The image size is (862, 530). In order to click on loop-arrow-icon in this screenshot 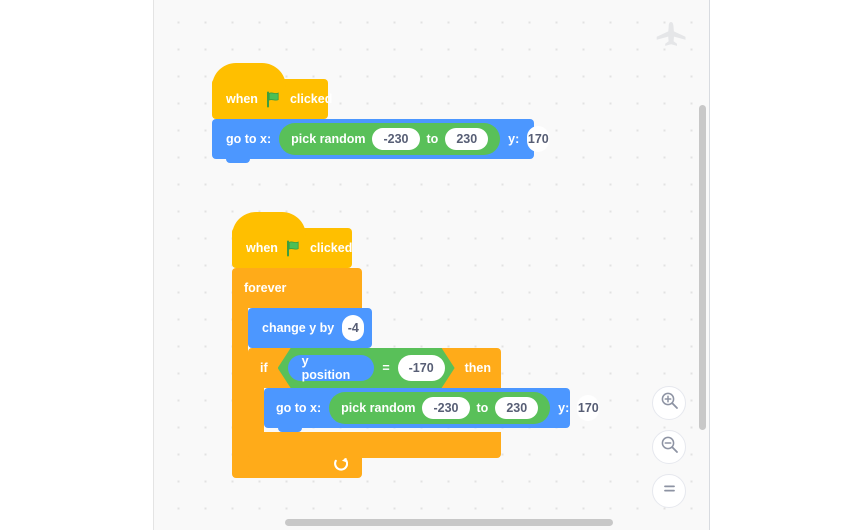, I will do `click(340, 466)`.